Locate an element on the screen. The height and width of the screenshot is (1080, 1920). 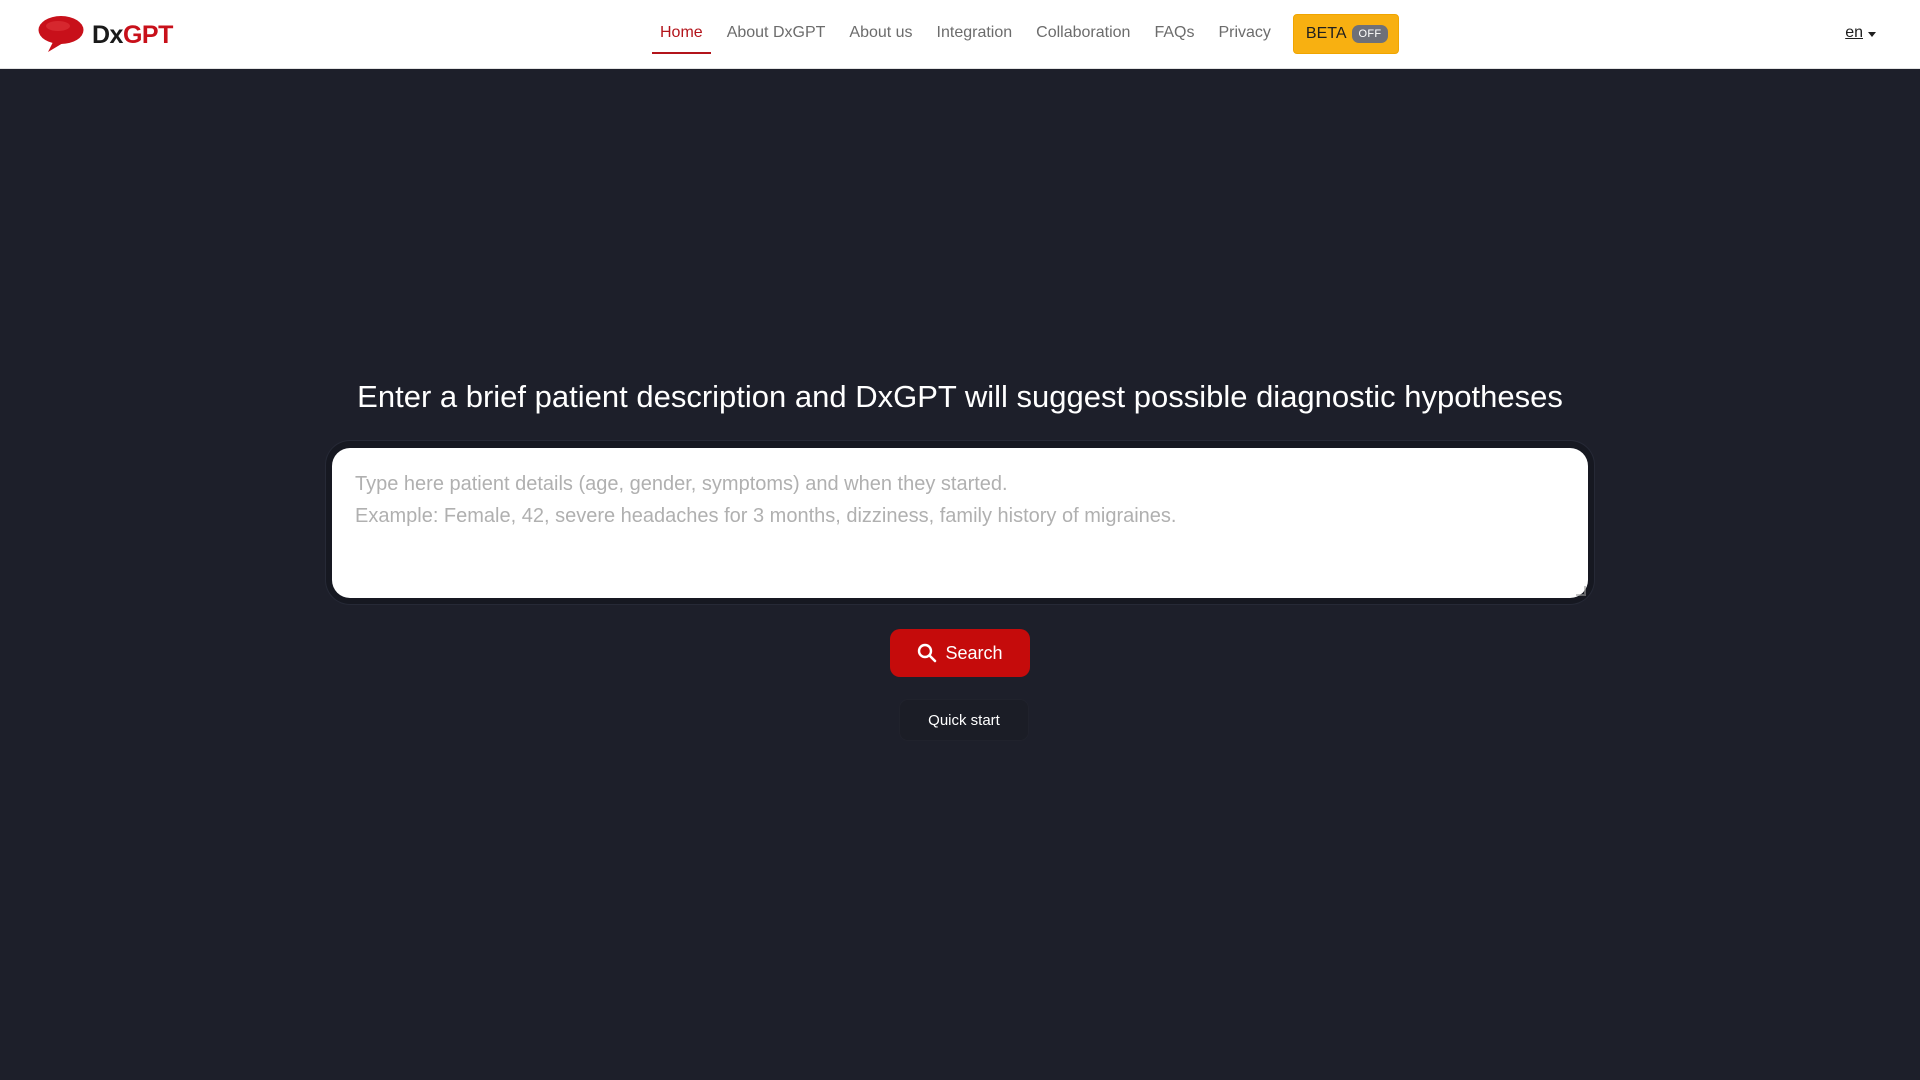
brand-name-dx: Dx is located at coordinates (107, 34).